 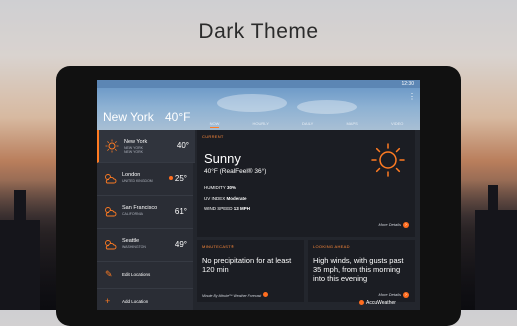 I want to click on edit-locations-label: Edit Locations, so click(x=136, y=274).